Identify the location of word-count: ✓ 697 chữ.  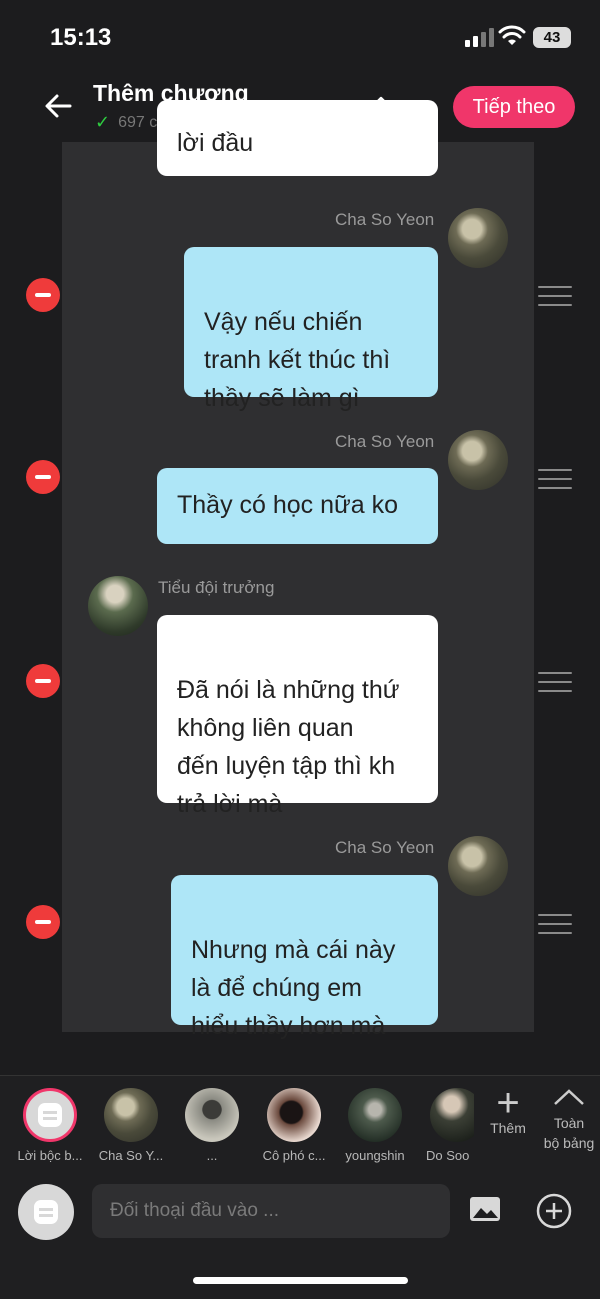
(136, 122).